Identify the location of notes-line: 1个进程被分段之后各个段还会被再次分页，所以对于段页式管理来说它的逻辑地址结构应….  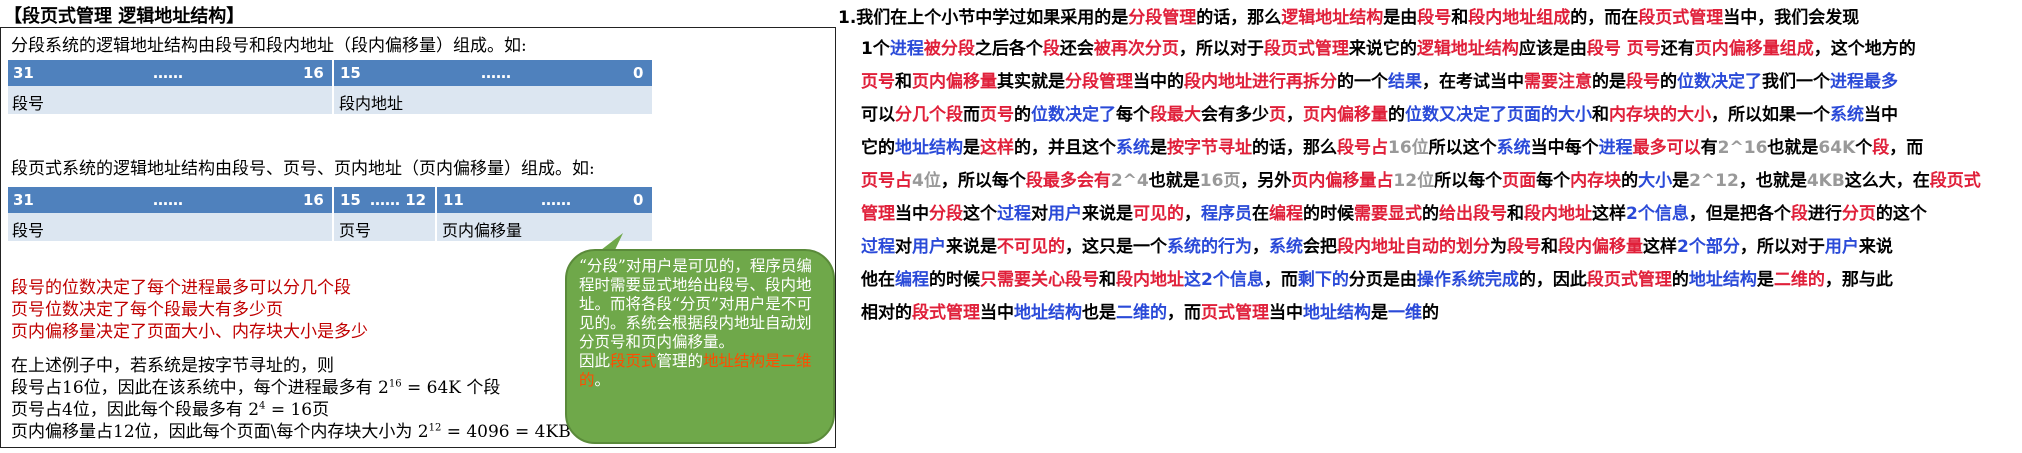
(1388, 49).